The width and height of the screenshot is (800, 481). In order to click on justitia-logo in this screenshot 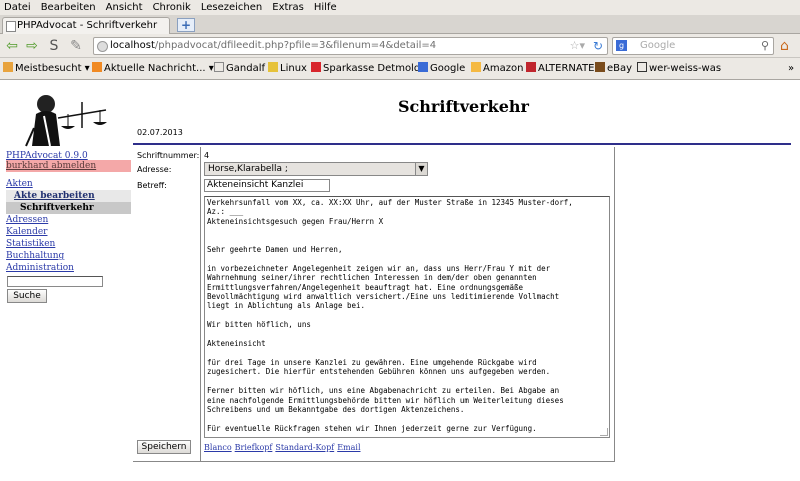, I will do `click(64, 119)`.